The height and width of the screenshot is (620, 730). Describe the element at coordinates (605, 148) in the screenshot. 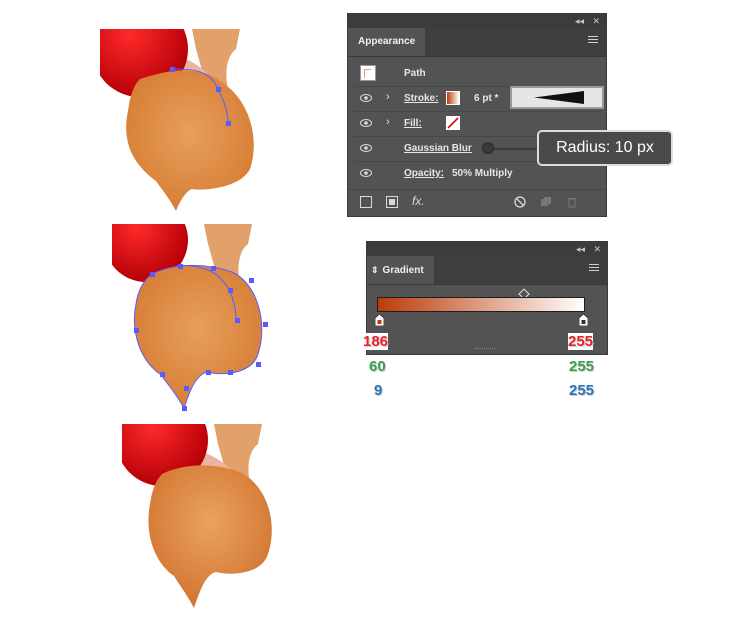

I see `radius-tooltip: Radius: 10 px` at that location.